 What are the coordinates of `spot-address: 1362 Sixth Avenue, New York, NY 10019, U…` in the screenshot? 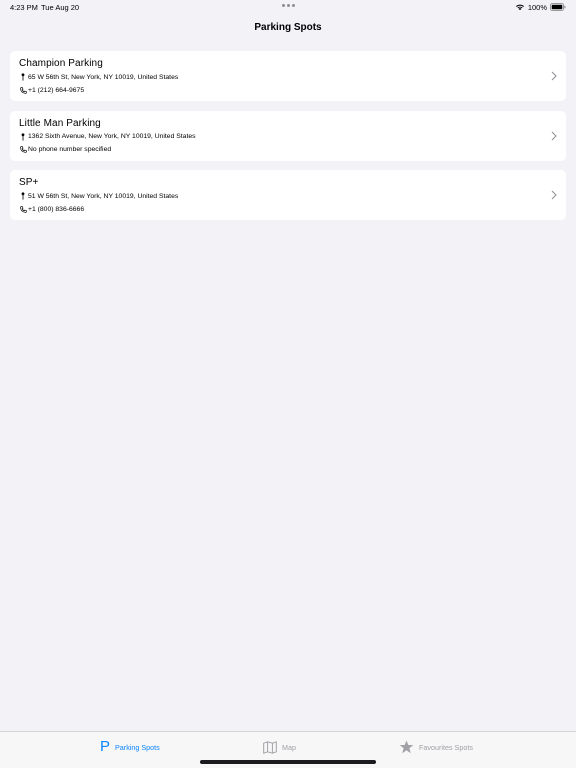 It's located at (112, 136).